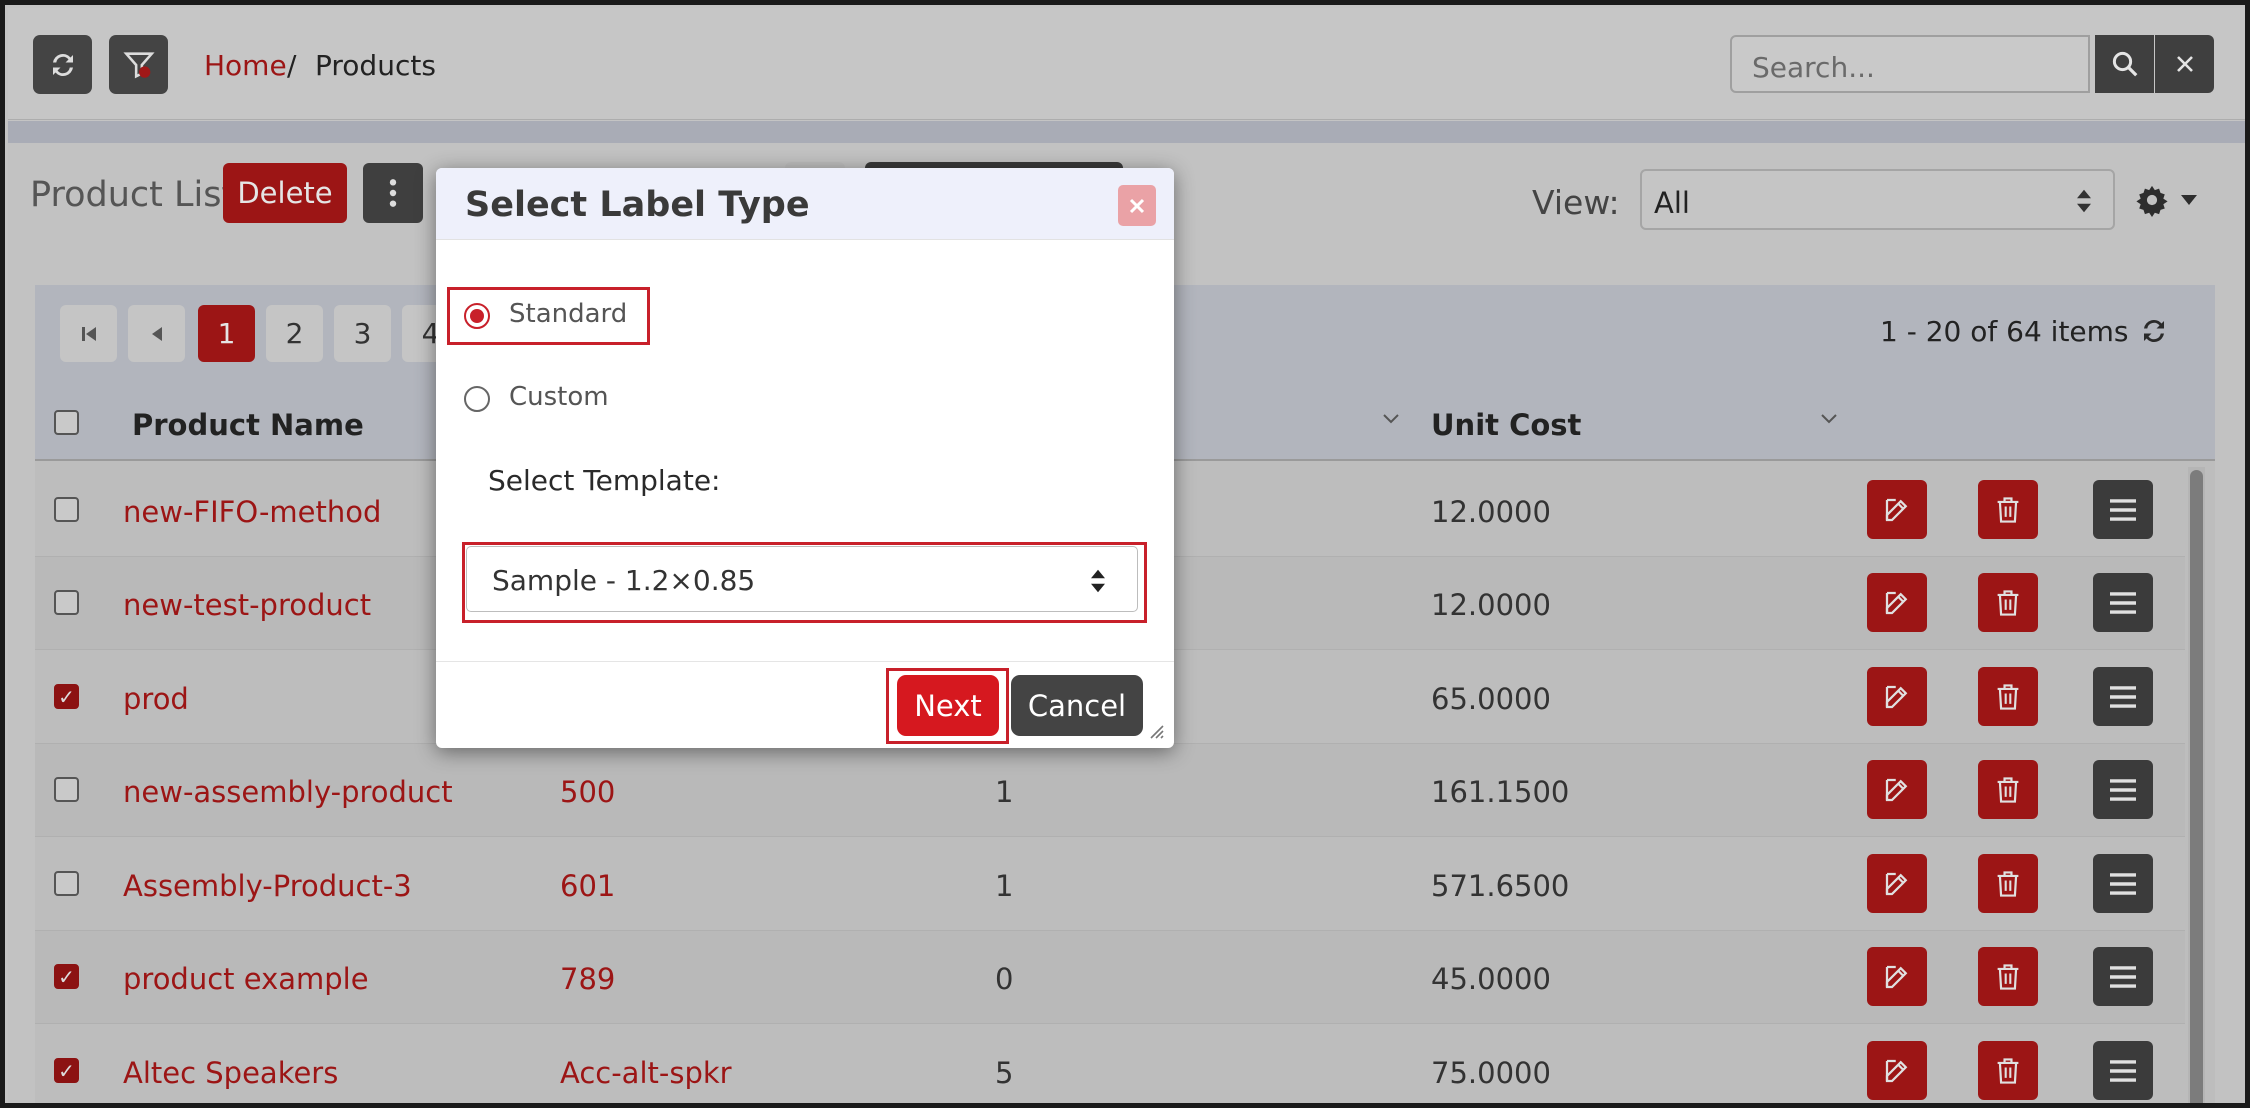 Image resolution: width=2250 pixels, height=1108 pixels. I want to click on first-page-button, so click(88, 333).